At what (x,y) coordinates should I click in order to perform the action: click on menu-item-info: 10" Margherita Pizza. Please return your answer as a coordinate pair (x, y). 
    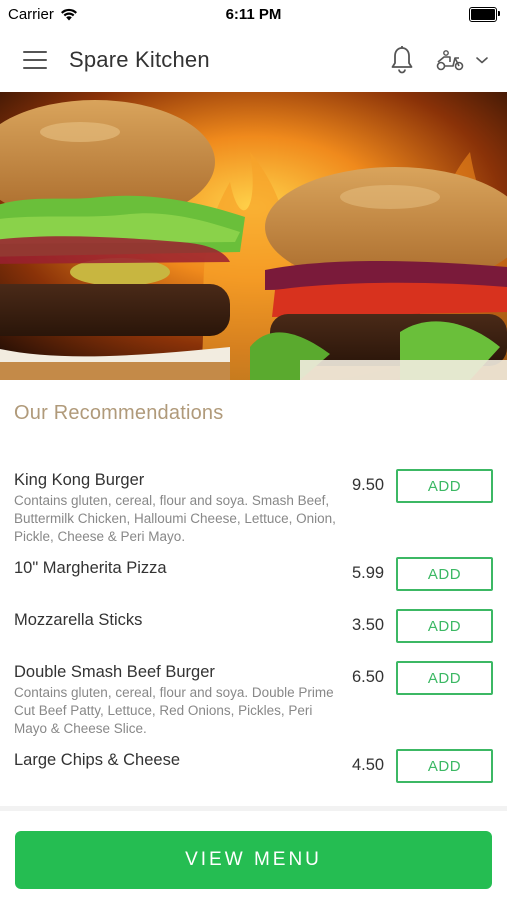
    Looking at the image, I should click on (172, 576).